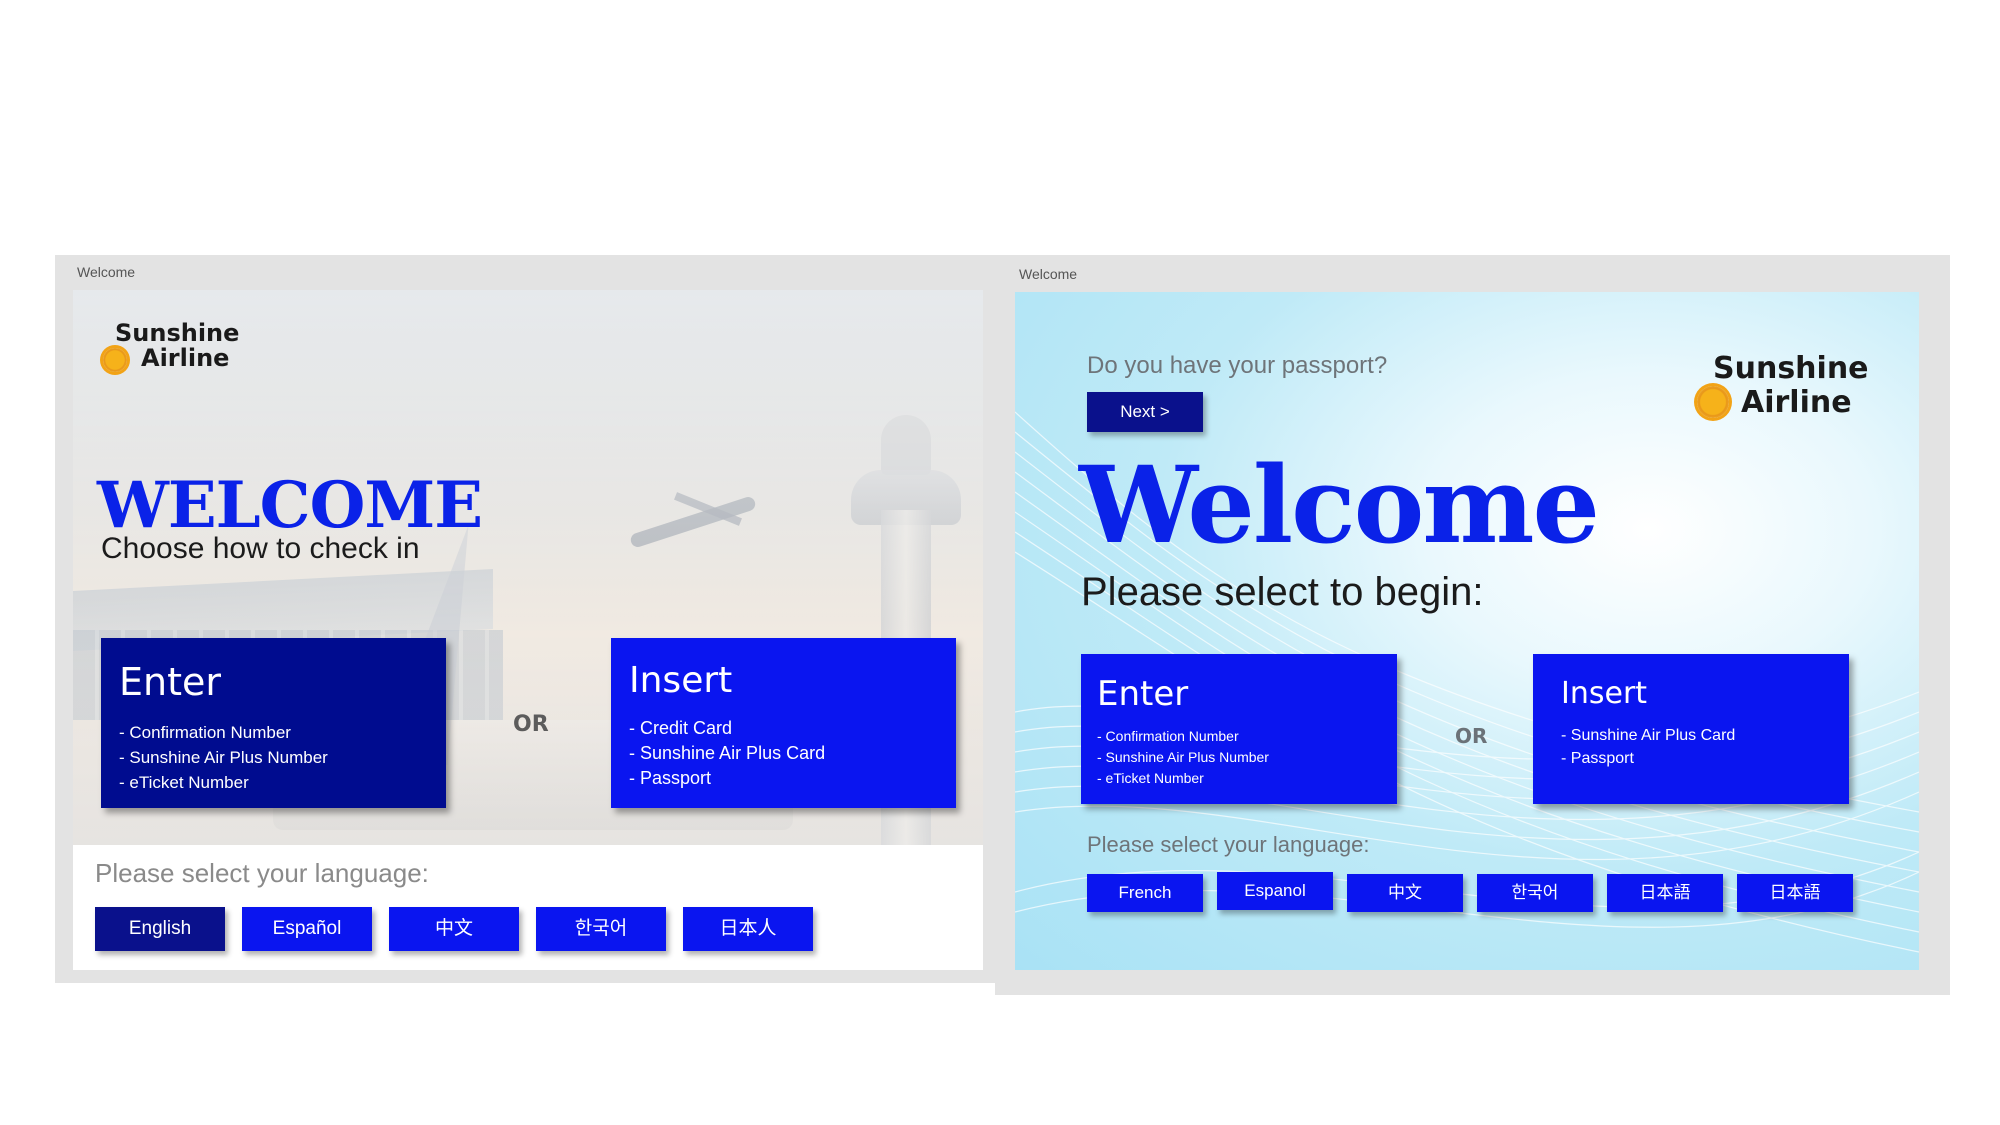 The width and height of the screenshot is (2000, 1125). What do you see at coordinates (748, 929) in the screenshot?
I see `language-button-japanese: 日本人` at bounding box center [748, 929].